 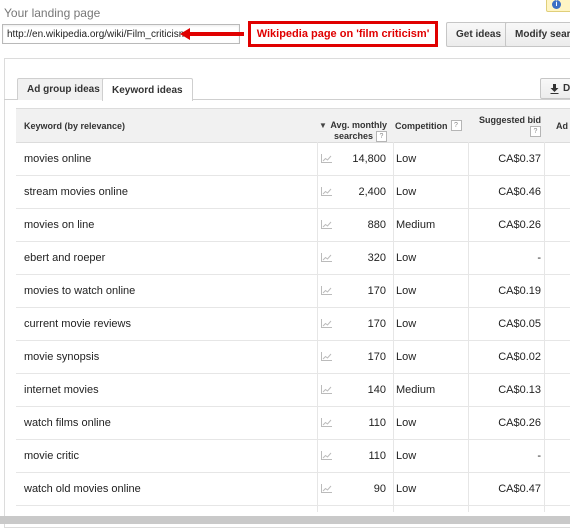 I want to click on competition-header-label: Competition, so click(x=421, y=125).